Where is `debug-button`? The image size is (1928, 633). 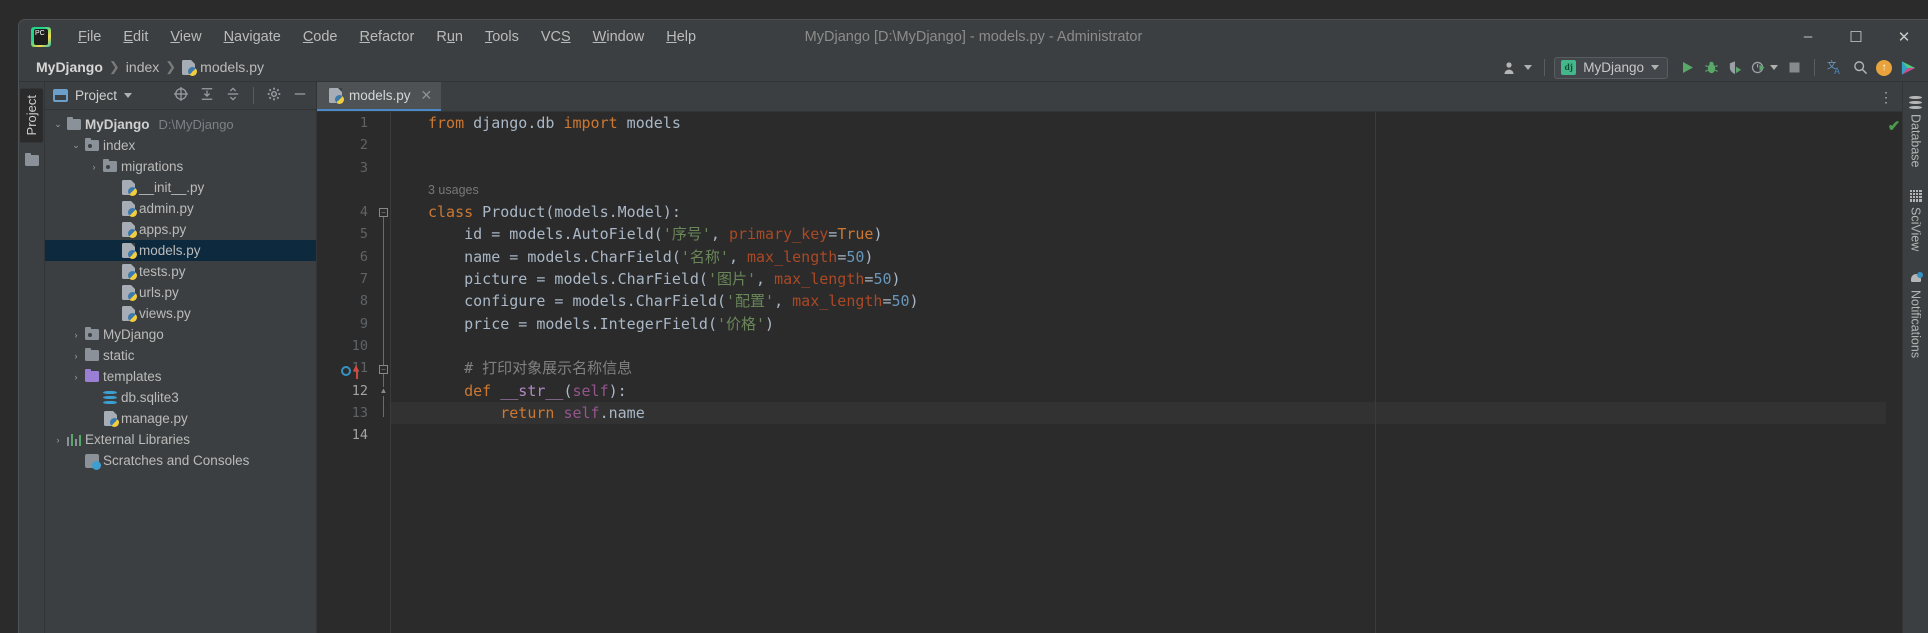 debug-button is located at coordinates (1711, 68).